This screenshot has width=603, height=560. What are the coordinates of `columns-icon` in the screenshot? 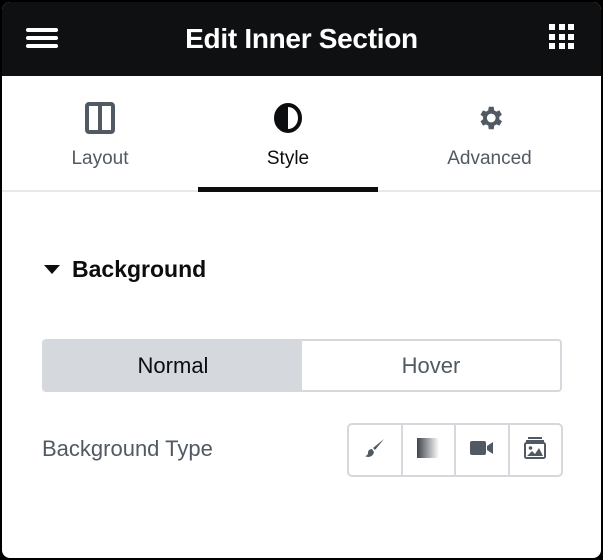 It's located at (100, 118).